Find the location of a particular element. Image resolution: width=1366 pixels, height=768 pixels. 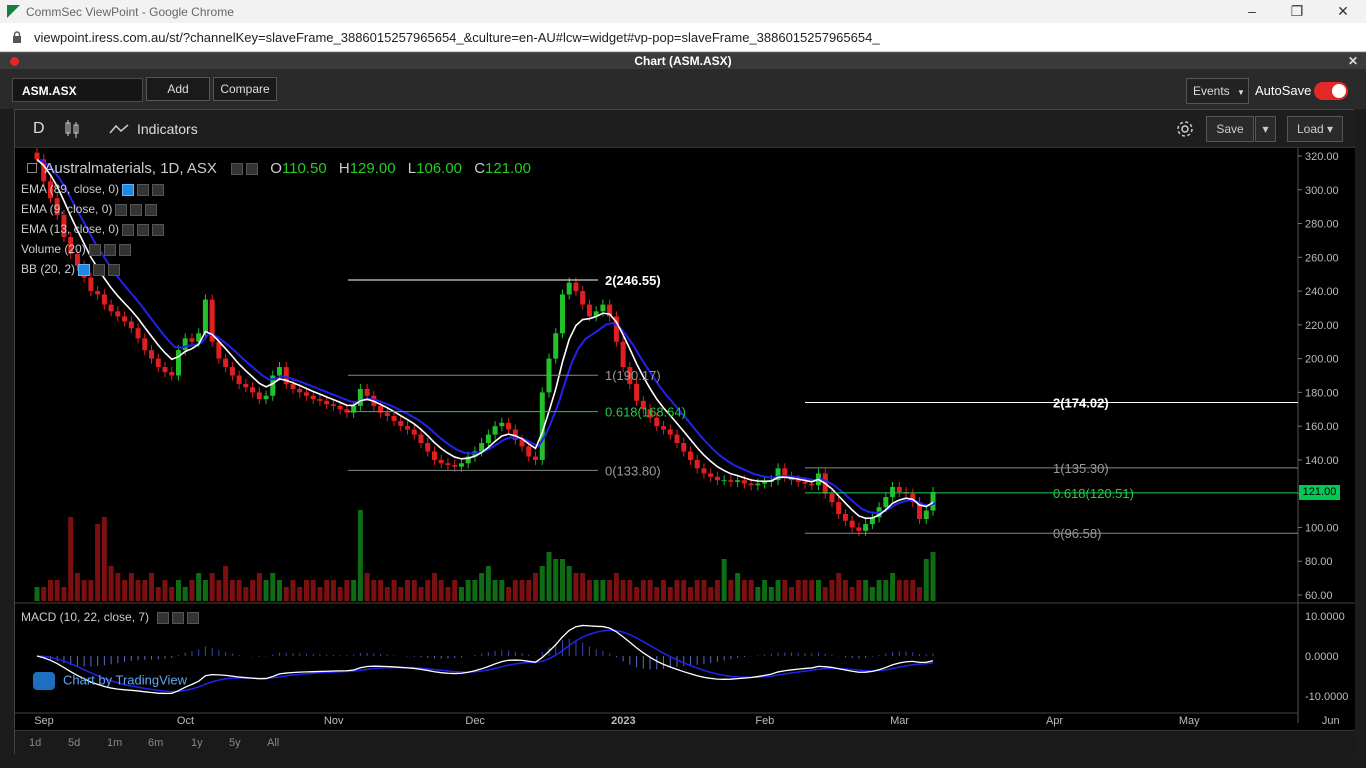

close-icon: ✕ is located at coordinates (1343, 11).